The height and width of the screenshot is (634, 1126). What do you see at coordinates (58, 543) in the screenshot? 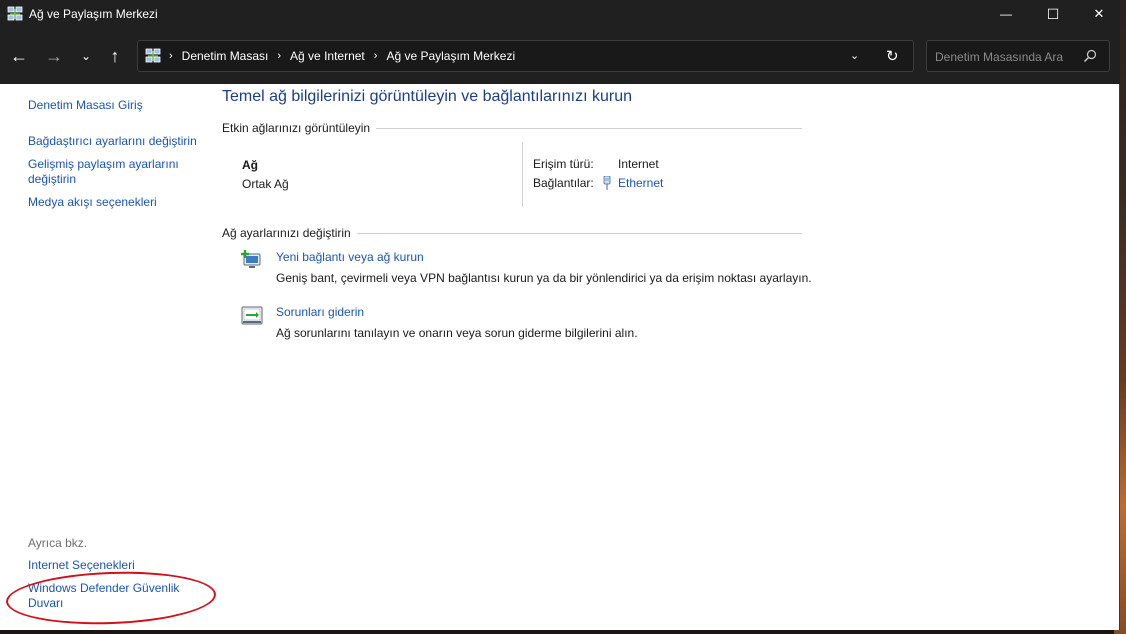
I see `see-also-heading: Ayrıca bkz.` at bounding box center [58, 543].